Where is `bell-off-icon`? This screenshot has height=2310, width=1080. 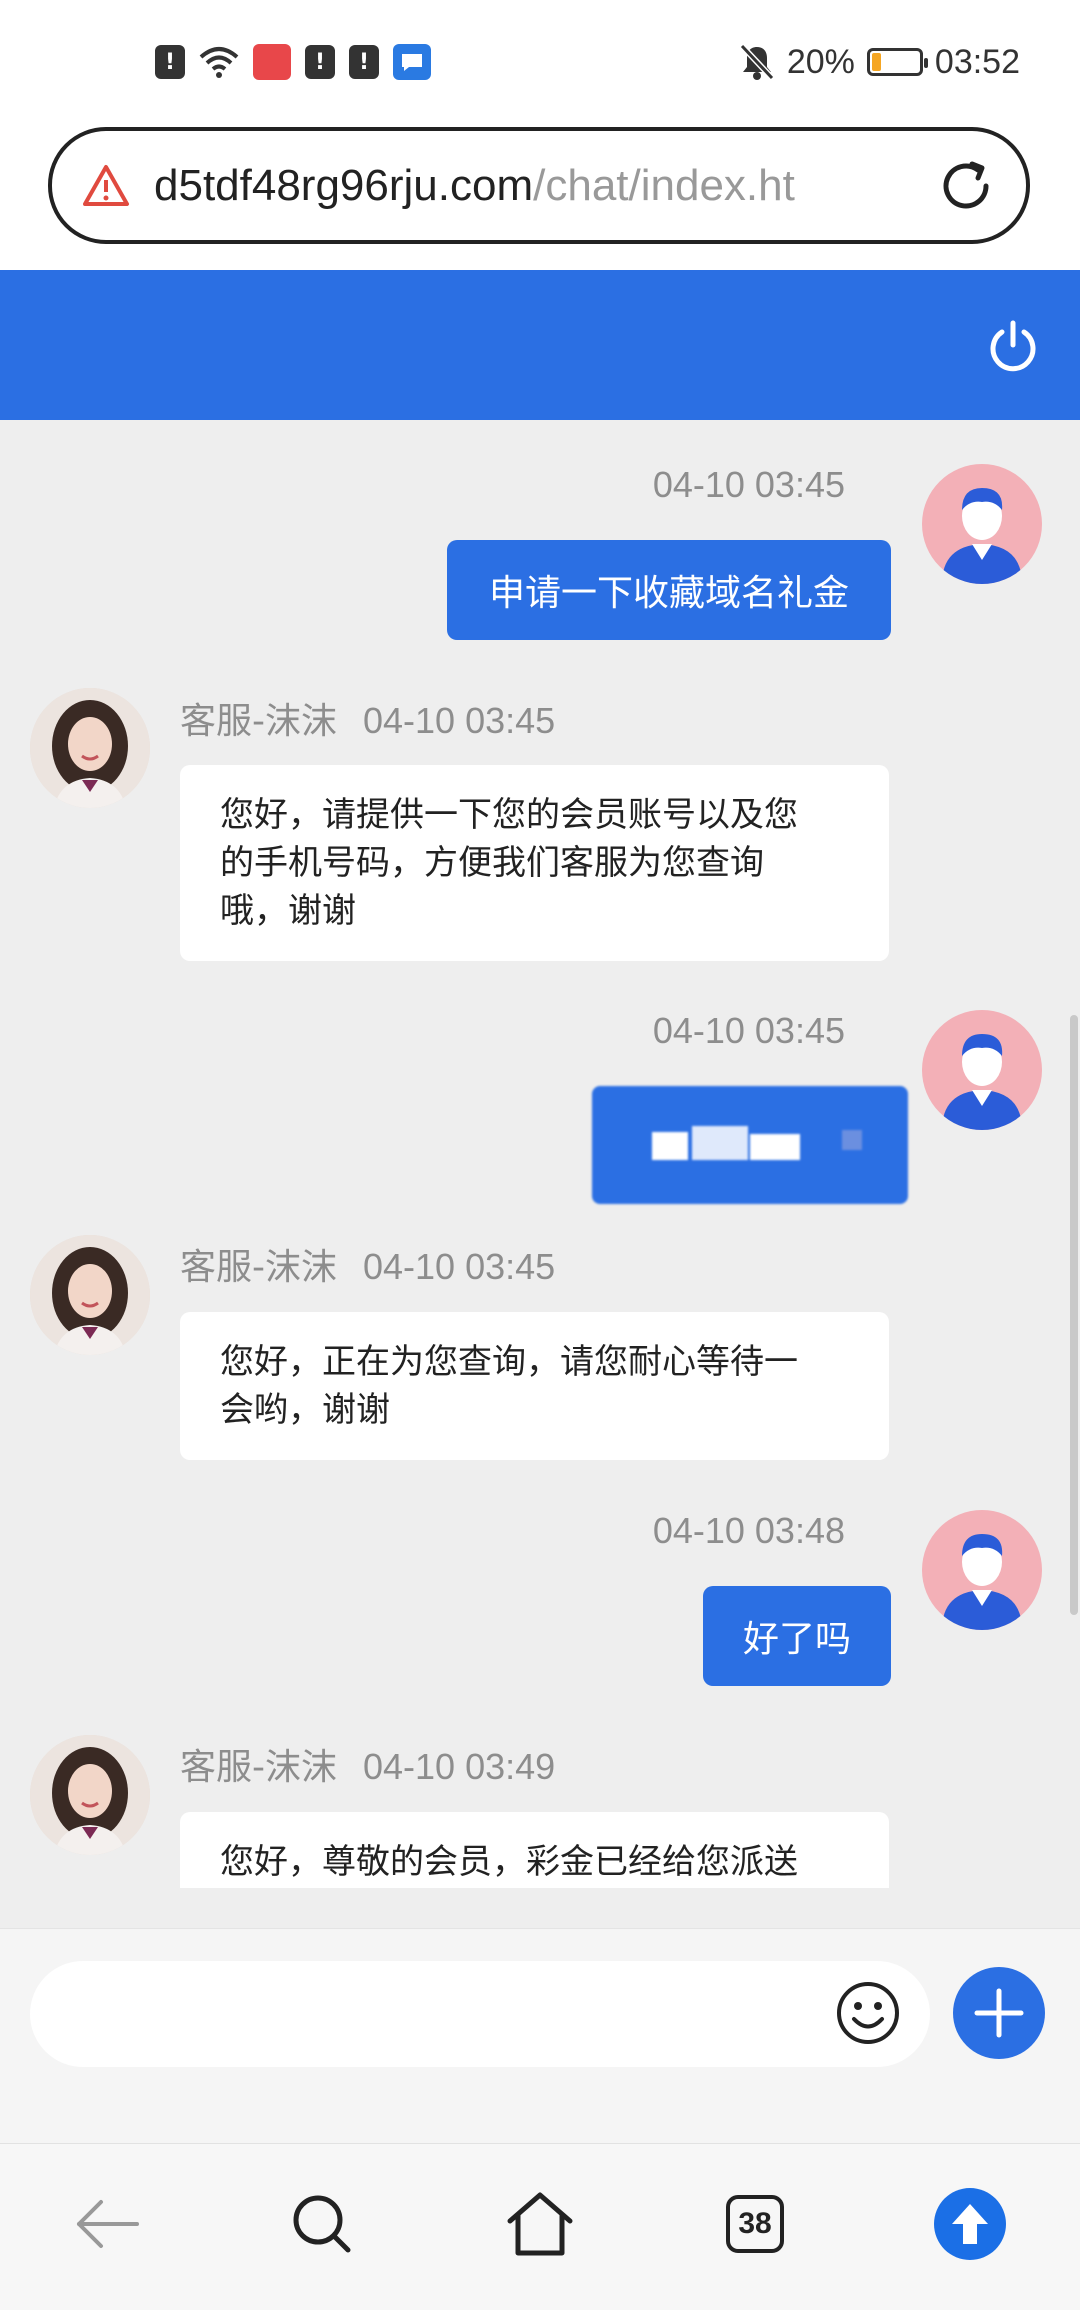 bell-off-icon is located at coordinates (757, 62).